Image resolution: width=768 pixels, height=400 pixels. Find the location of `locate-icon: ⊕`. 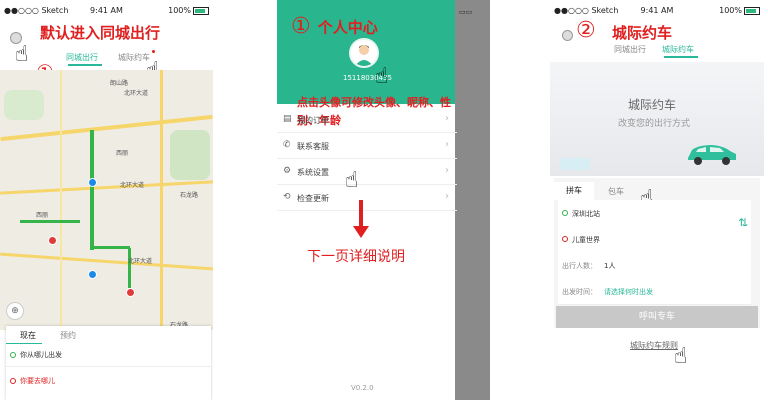

locate-icon: ⊕ is located at coordinates (15, 311).